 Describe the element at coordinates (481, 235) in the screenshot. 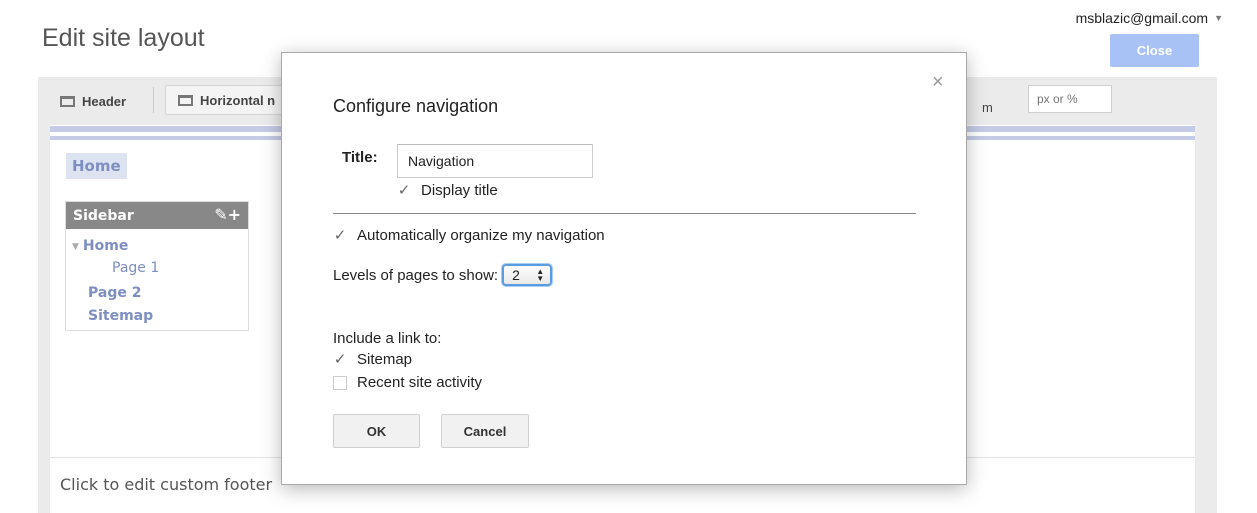

I see `auto-organize-label: Automatically organize my navigation` at that location.